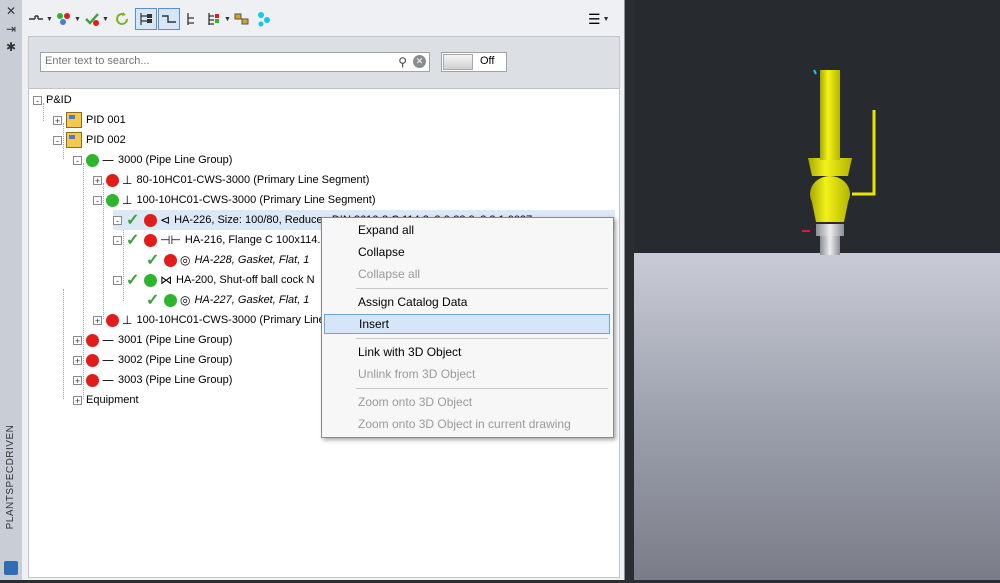 This screenshot has height=583, width=1000. I want to click on tree-node-label: 3002 (Pipe Line Group), so click(175, 360).